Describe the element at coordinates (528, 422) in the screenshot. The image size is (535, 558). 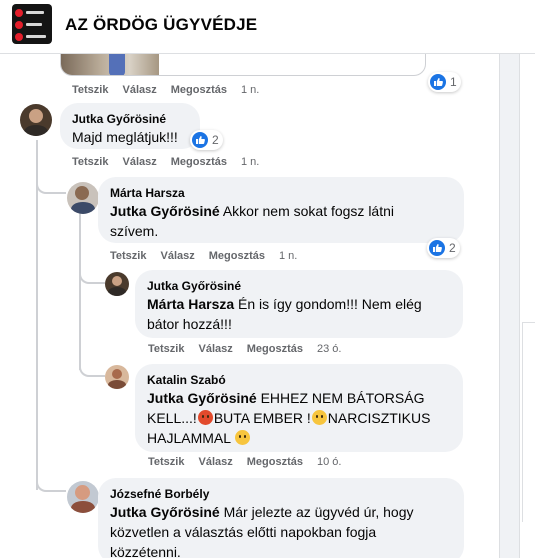
I see `right-column-card` at that location.